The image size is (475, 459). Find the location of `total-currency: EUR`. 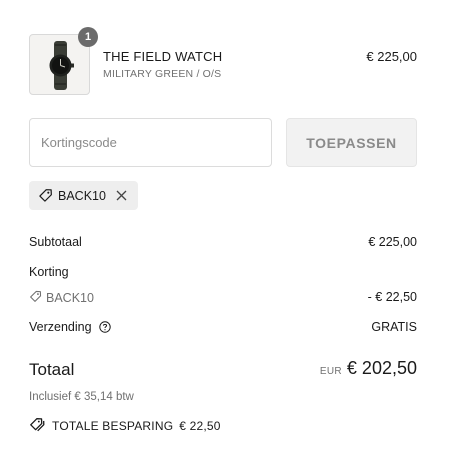

total-currency: EUR is located at coordinates (330, 371).